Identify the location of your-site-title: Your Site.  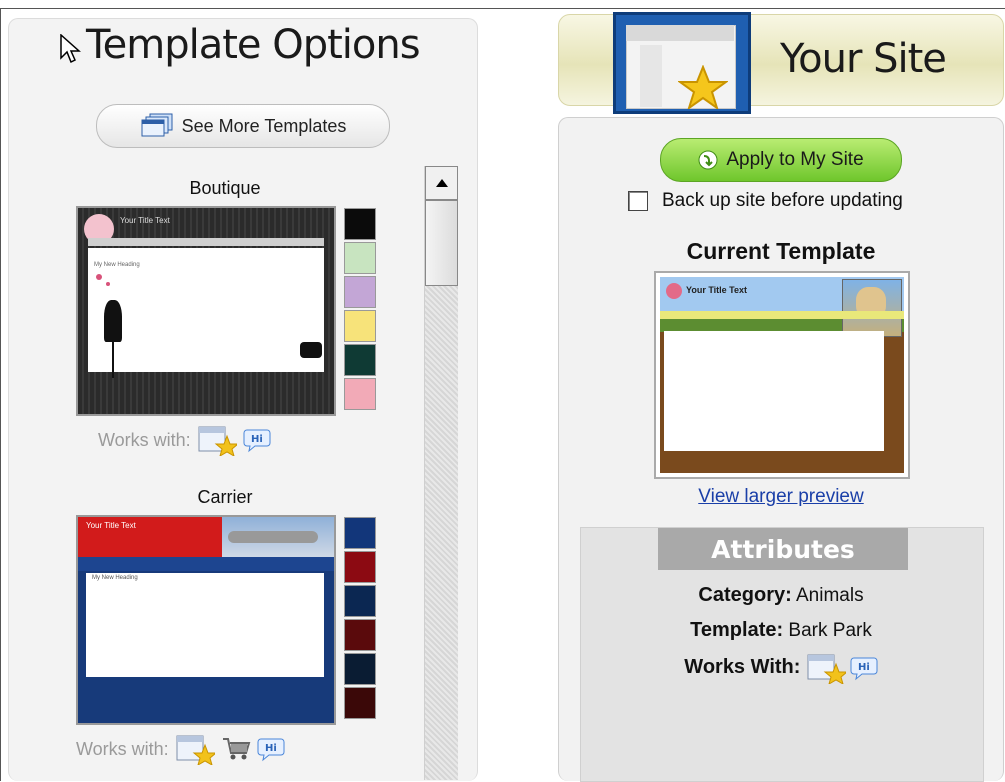
(863, 59).